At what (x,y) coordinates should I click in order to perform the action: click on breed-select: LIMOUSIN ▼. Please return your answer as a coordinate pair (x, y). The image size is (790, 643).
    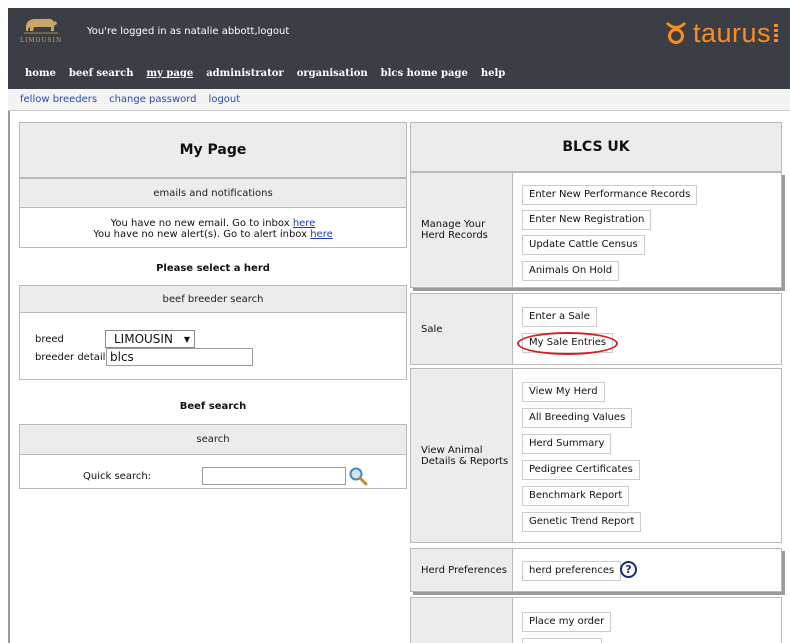
    Looking at the image, I should click on (150, 339).